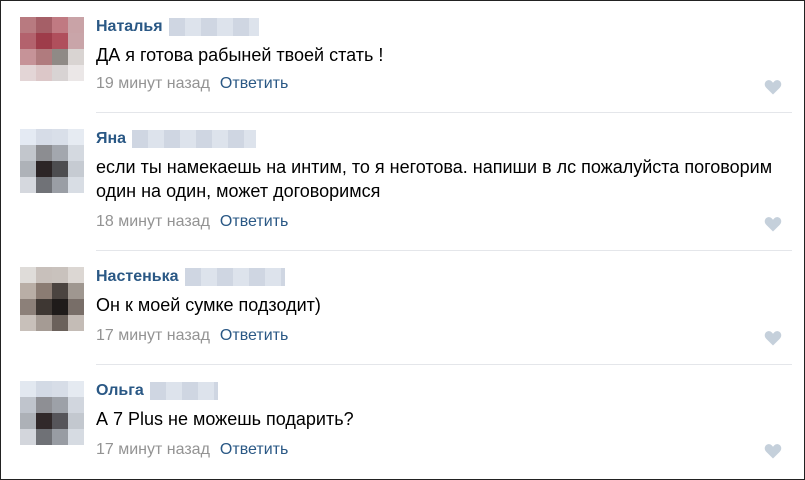 The image size is (805, 480). I want to click on comment-text: А 7 Plus не можешь подарить?, so click(225, 419).